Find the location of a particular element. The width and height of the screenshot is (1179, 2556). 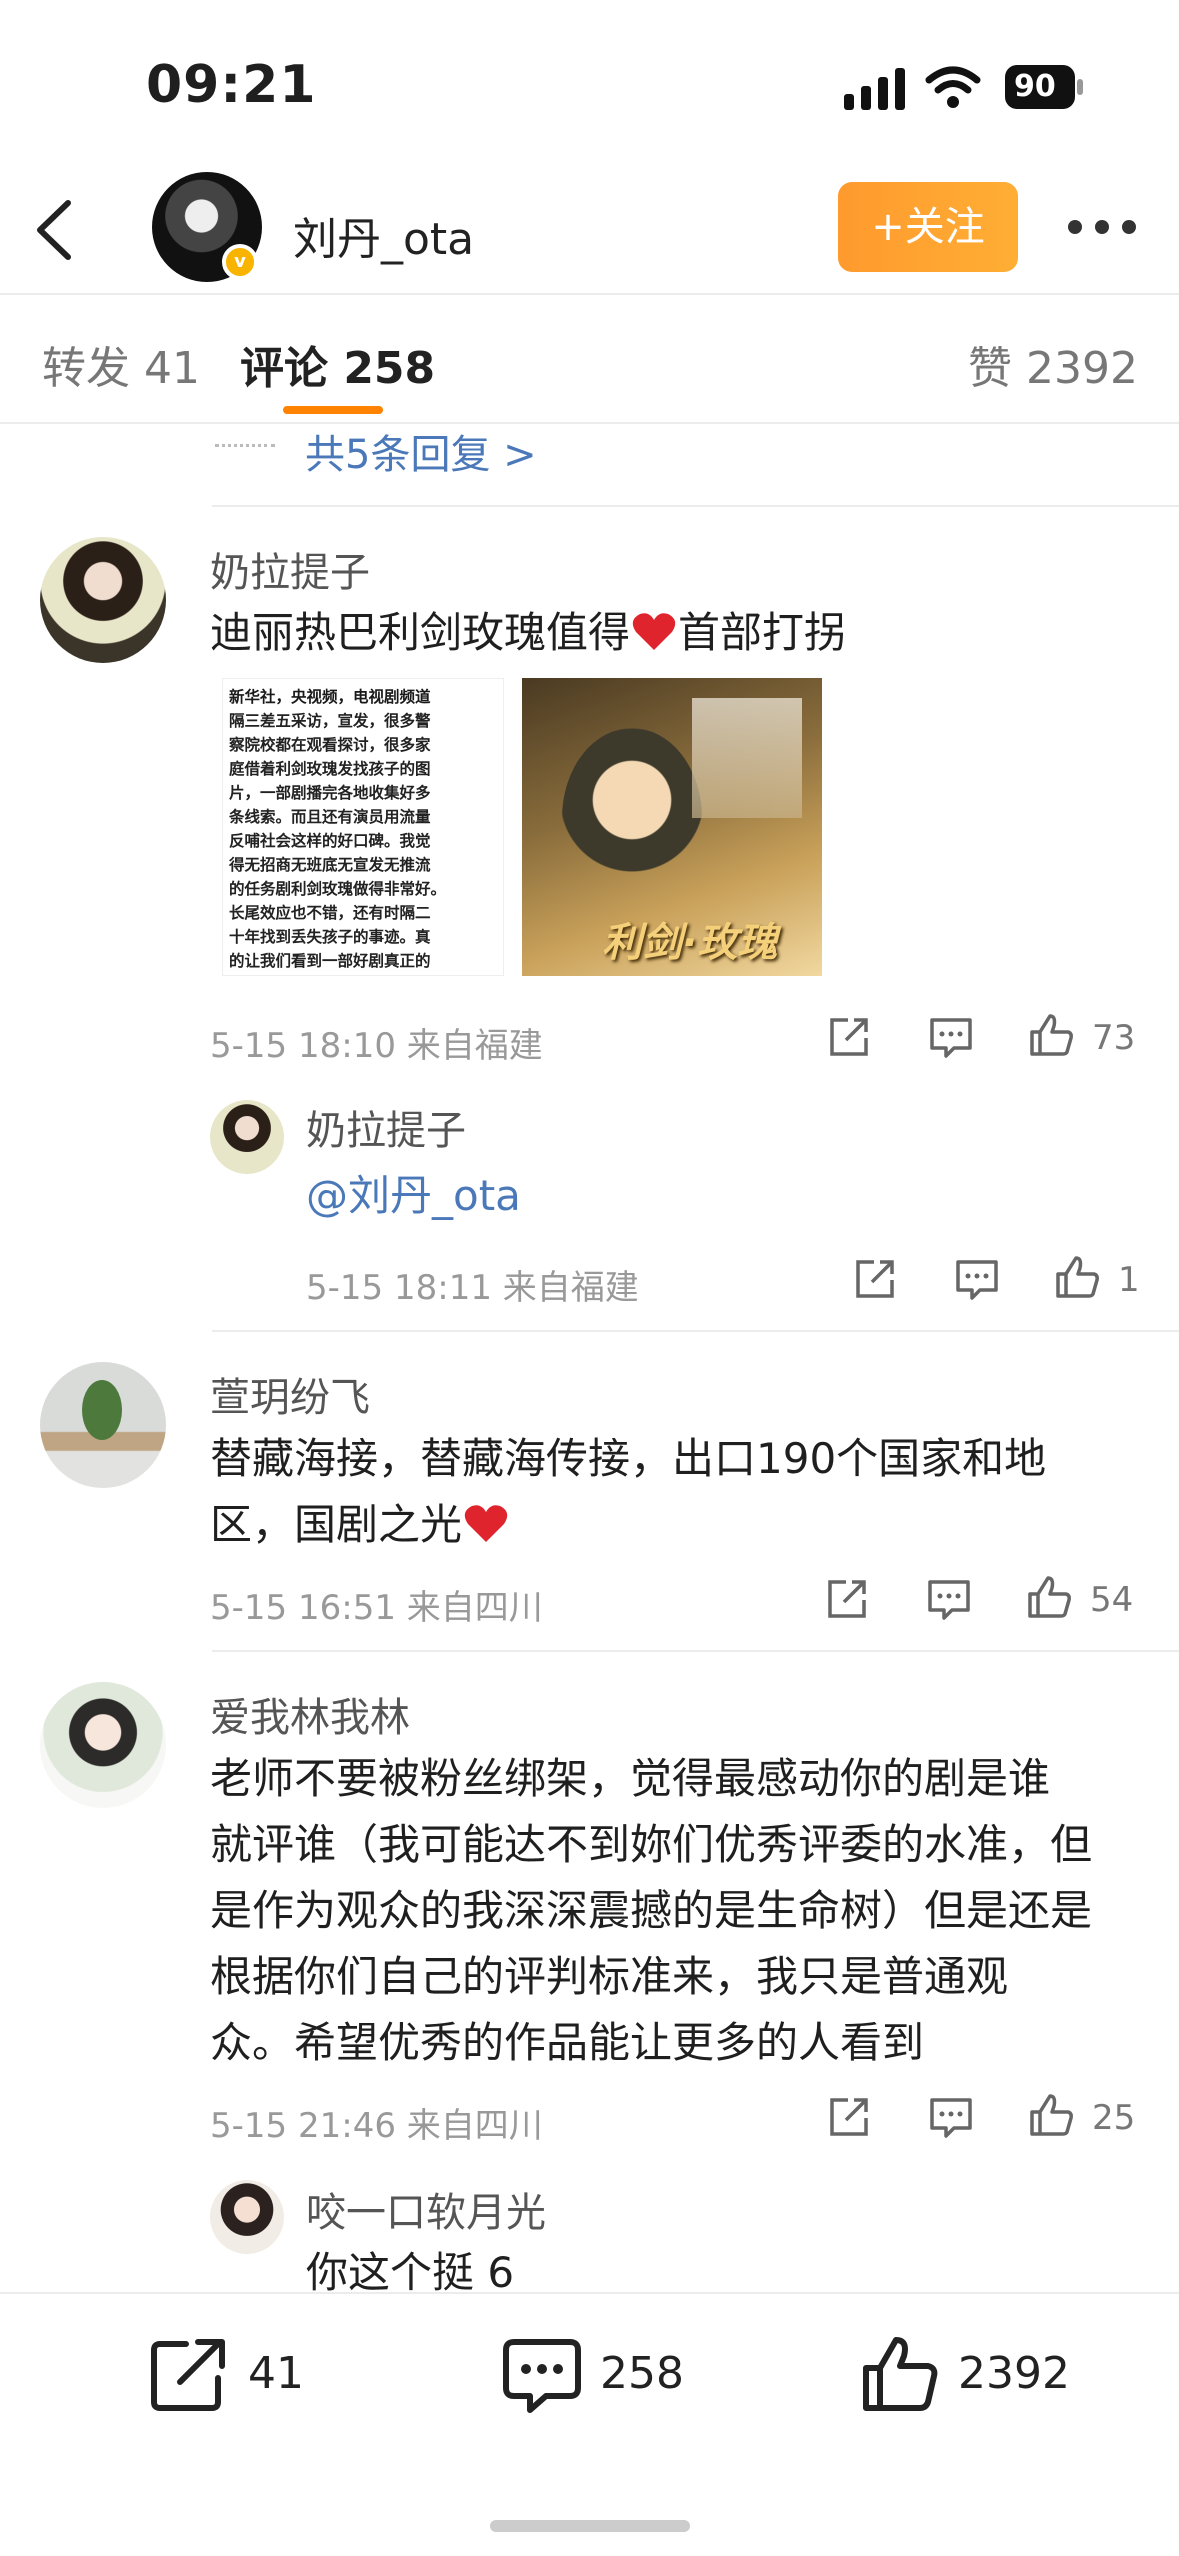

commenter-name: 萱玥纷飞 is located at coordinates (290, 1394).